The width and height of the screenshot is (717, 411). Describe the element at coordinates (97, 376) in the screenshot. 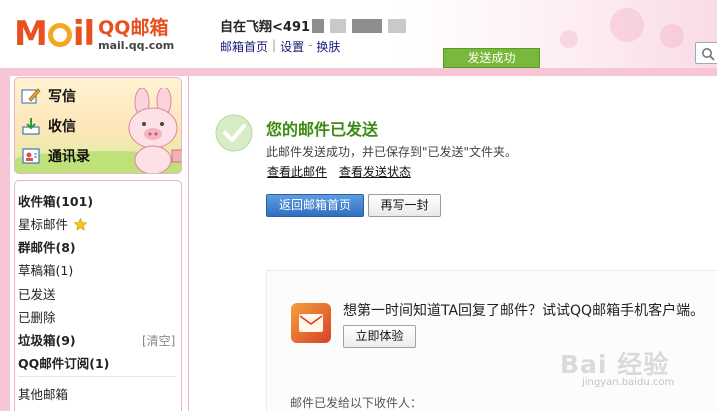

I see `folder-divider` at that location.